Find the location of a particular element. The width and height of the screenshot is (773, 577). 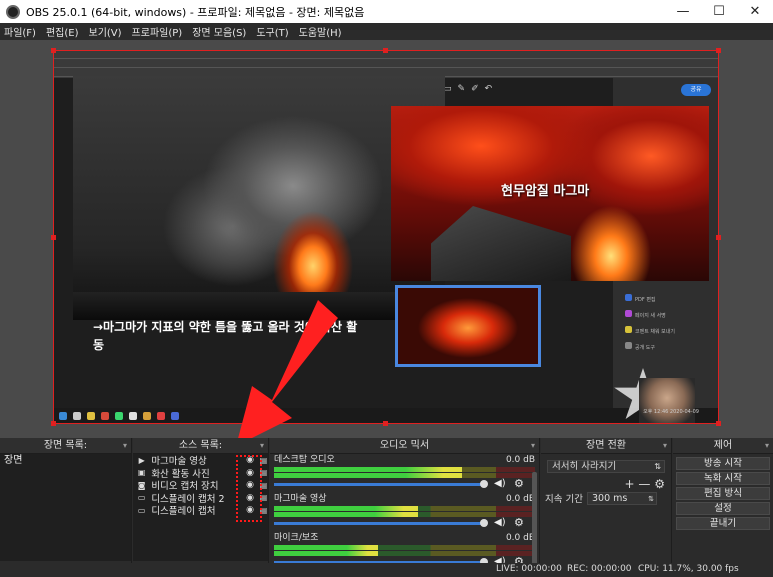

duration-label: 지속 기간 is located at coordinates (564, 499).